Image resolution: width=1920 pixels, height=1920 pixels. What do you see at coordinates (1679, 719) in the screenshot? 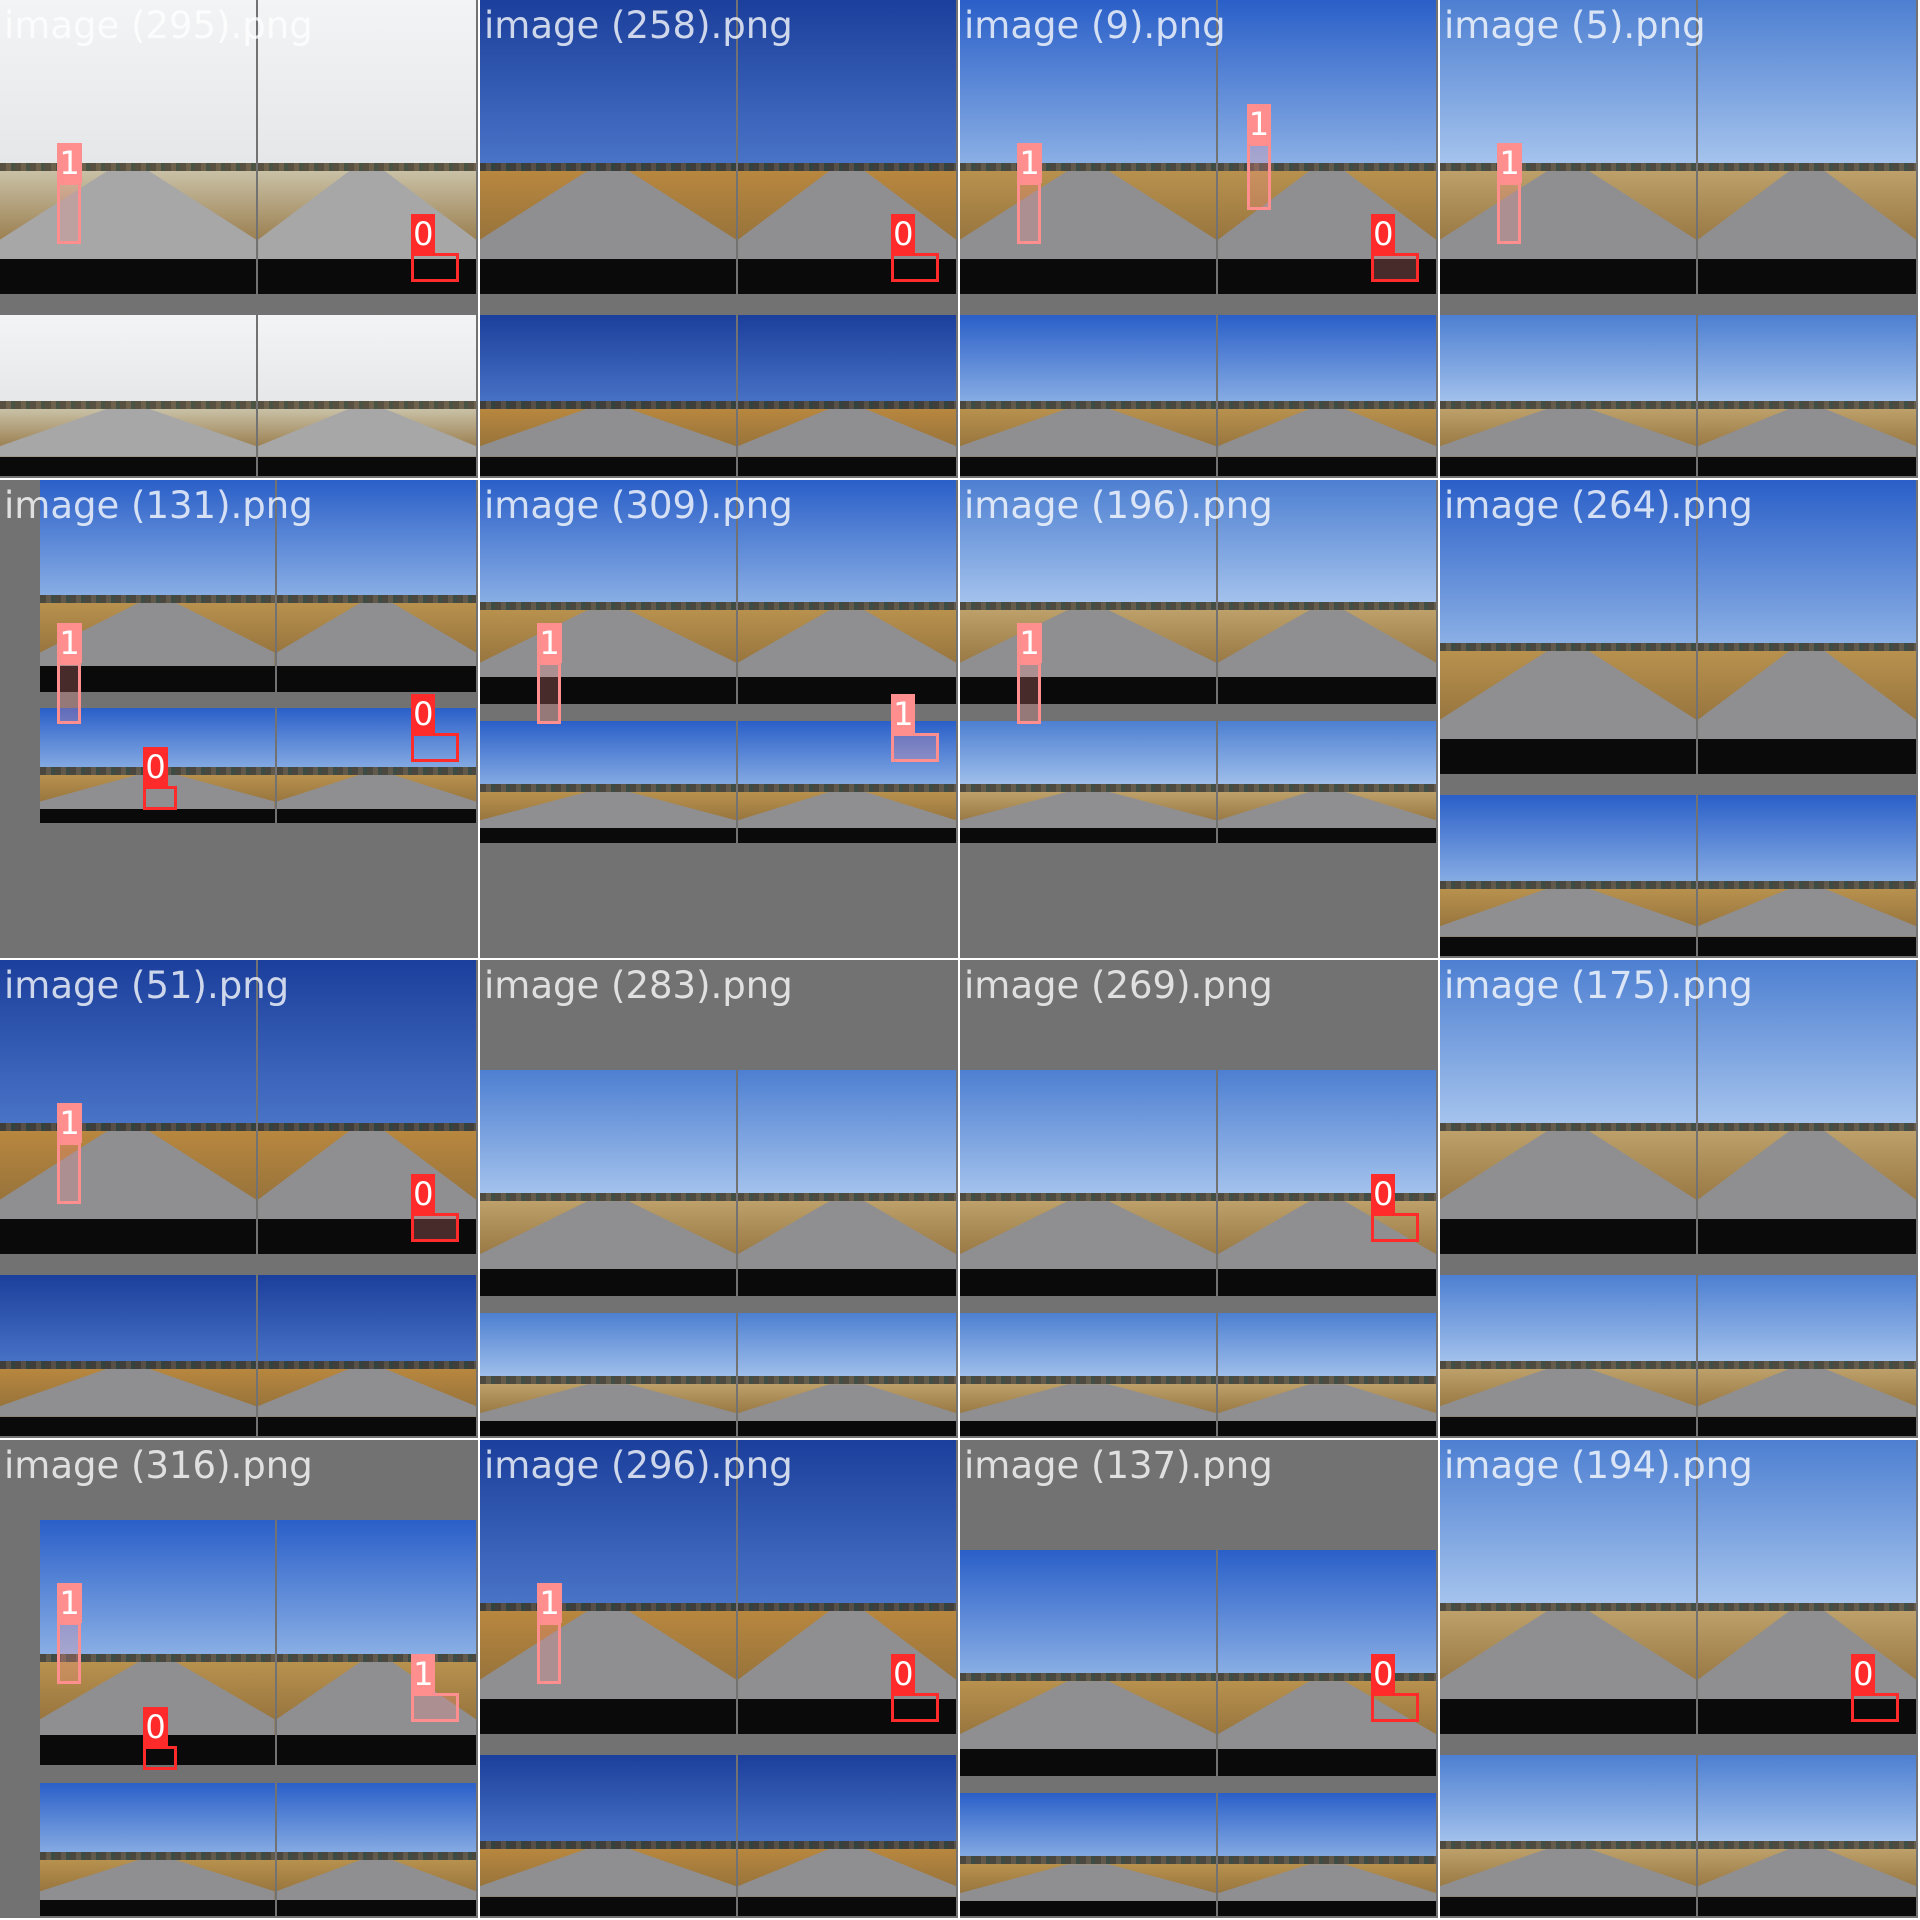
I see `mosaic-tile: image (264).png` at bounding box center [1679, 719].